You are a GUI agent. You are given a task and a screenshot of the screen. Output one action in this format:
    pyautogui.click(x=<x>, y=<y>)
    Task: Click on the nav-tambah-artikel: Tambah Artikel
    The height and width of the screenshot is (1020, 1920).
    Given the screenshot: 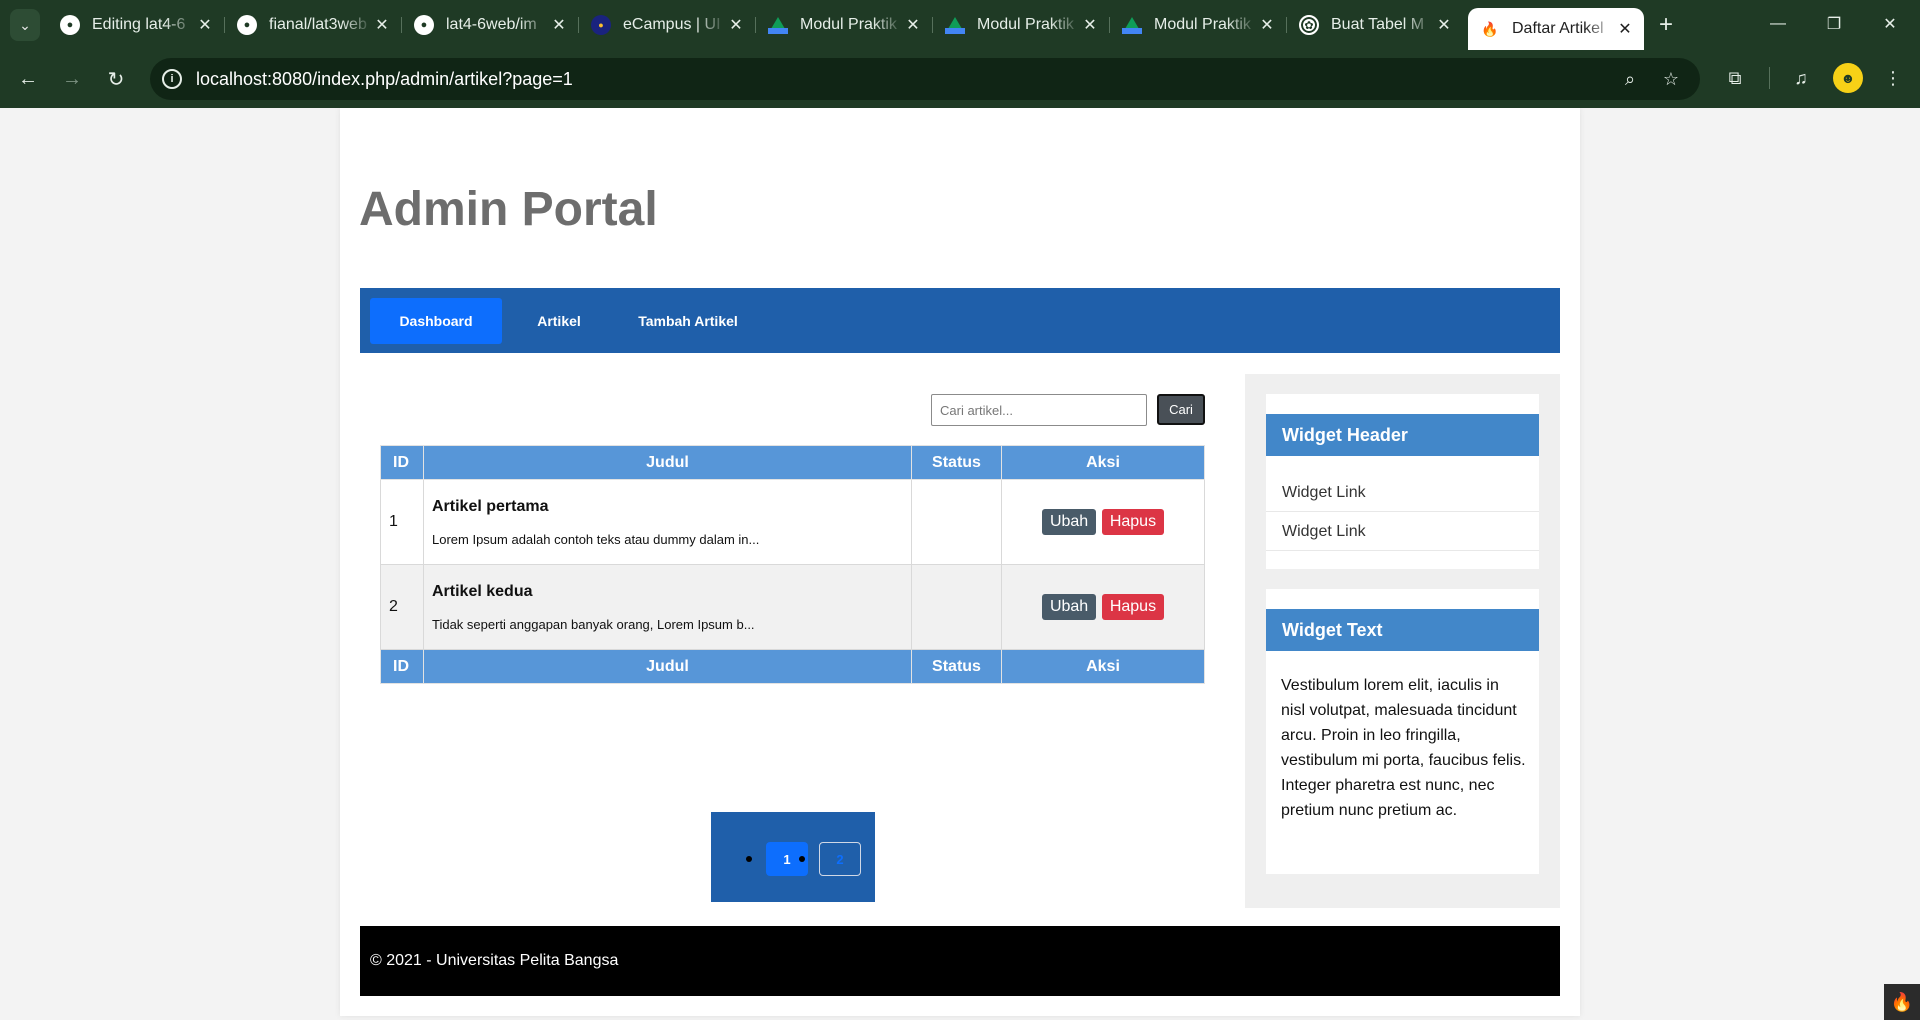 What is the action you would take?
    pyautogui.click(x=688, y=321)
    